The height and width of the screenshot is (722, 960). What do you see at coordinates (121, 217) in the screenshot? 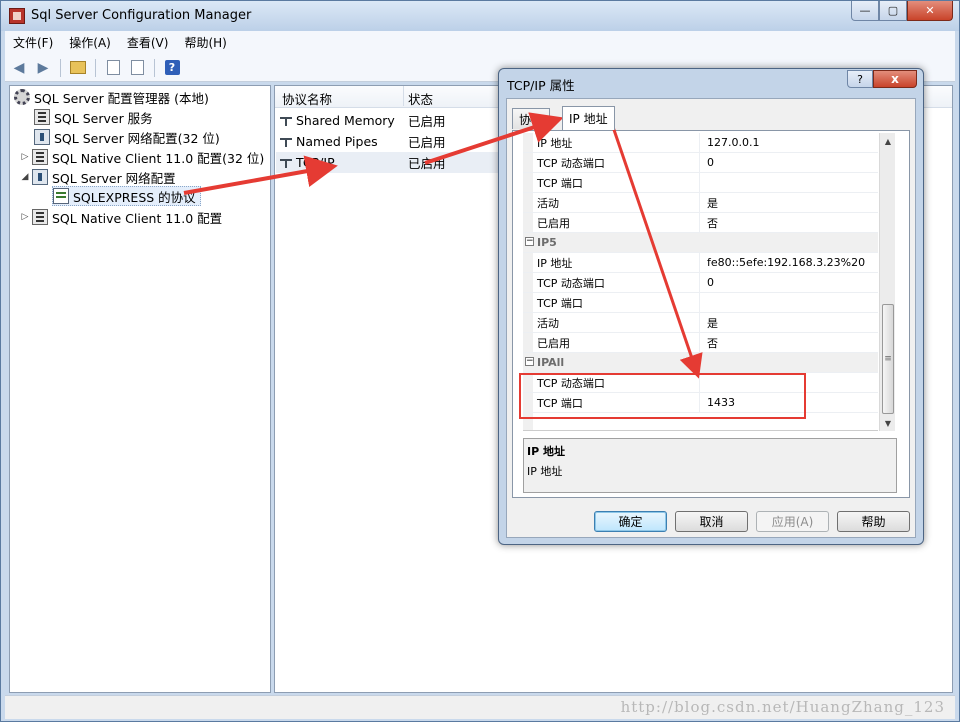
I see `tree-item-native-client: ▷ SQL Native Client 11.0 配置` at bounding box center [121, 217].